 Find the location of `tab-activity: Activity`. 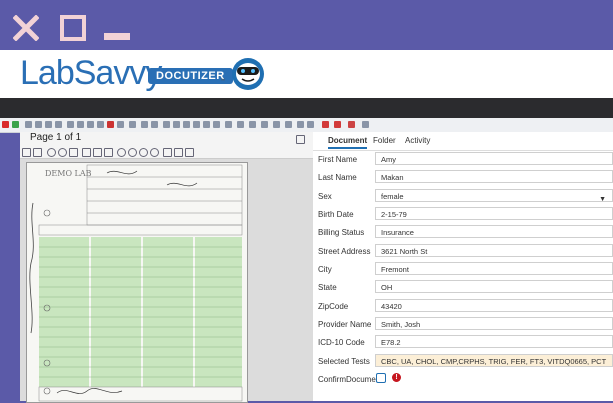

tab-activity: Activity is located at coordinates (417, 140).